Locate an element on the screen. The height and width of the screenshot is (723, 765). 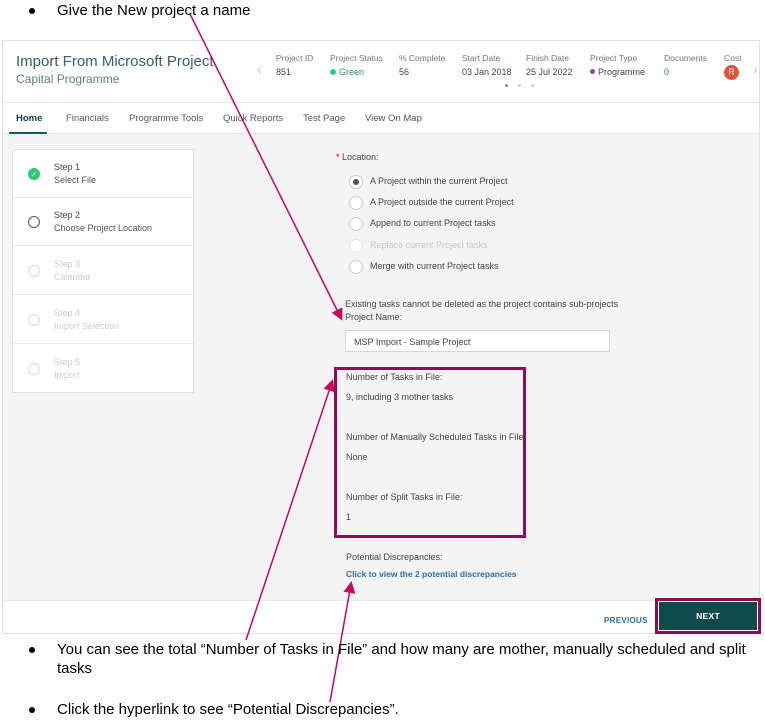
stat-cost: Cost R is located at coordinates (732, 66).